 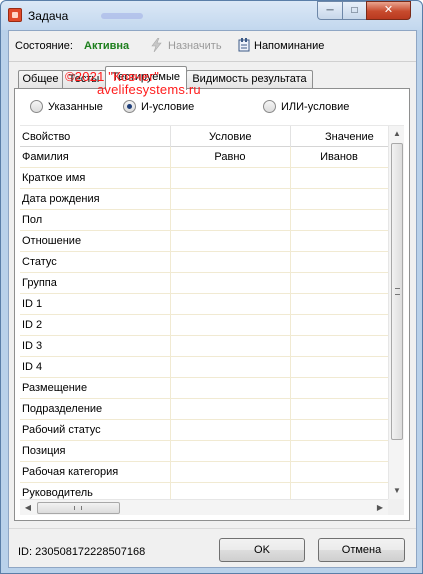 I want to click on vertical-scrollbar: ▲ ▼, so click(x=396, y=312).